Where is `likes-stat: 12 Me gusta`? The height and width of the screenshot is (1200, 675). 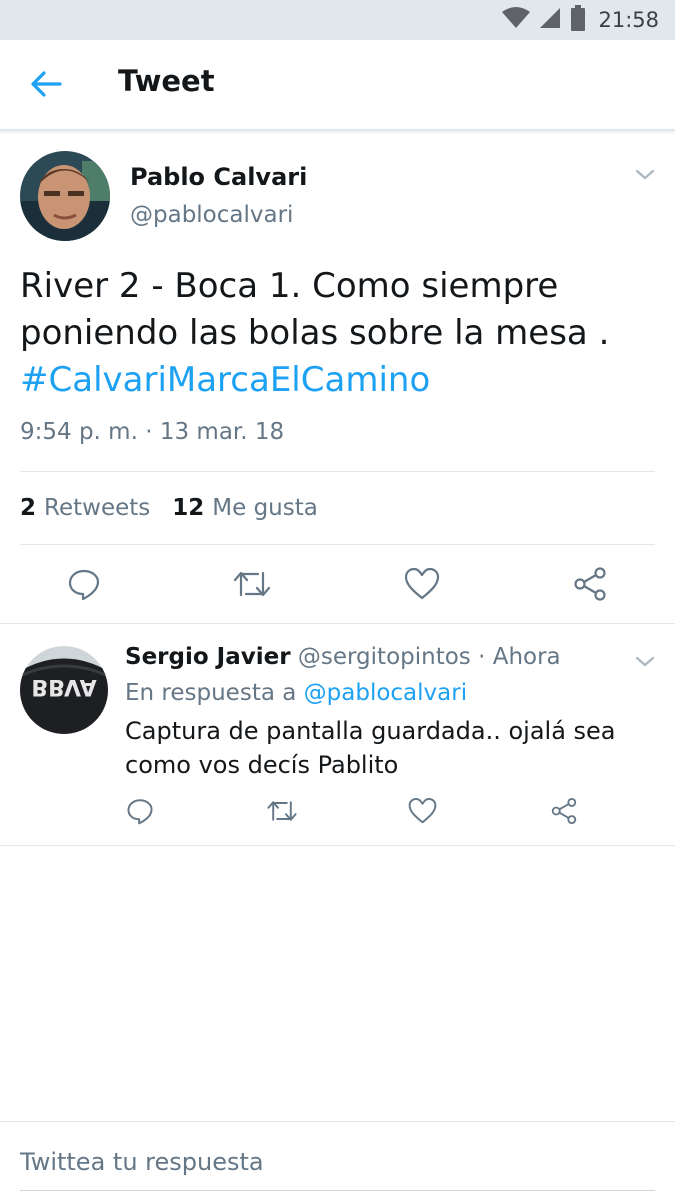
likes-stat: 12 Me gusta is located at coordinates (245, 508).